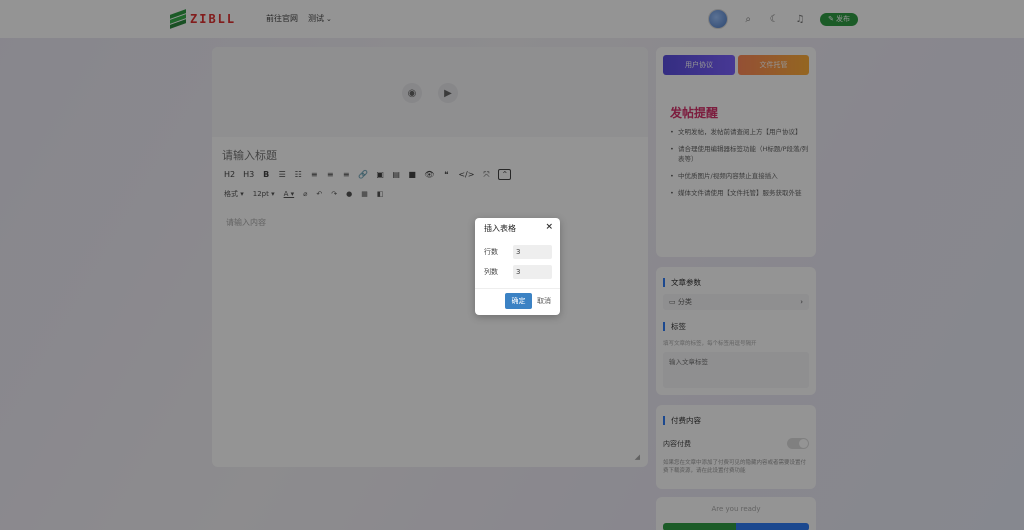 The height and width of the screenshot is (530, 1024). I want to click on cols-field-row: 列数, so click(518, 272).